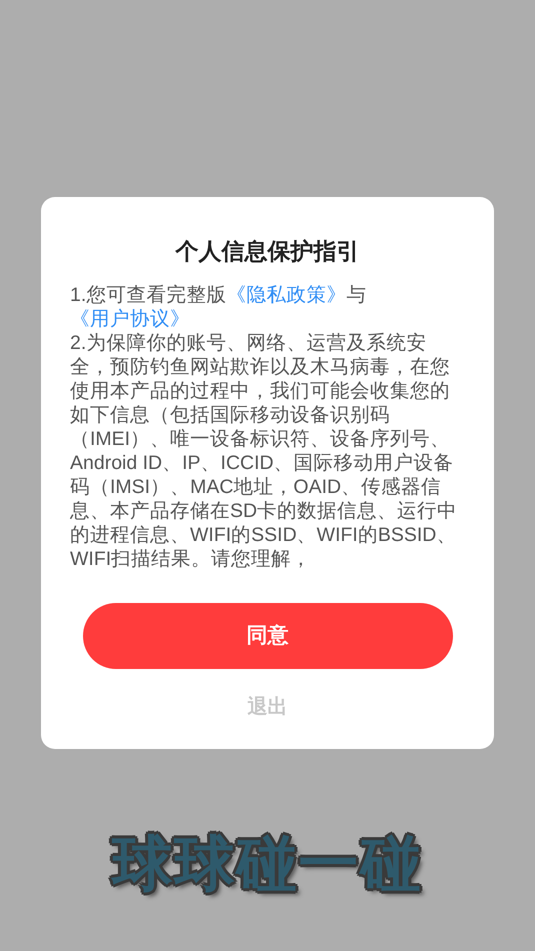  I want to click on dialog-title: 个人信息保护指引, so click(268, 251).